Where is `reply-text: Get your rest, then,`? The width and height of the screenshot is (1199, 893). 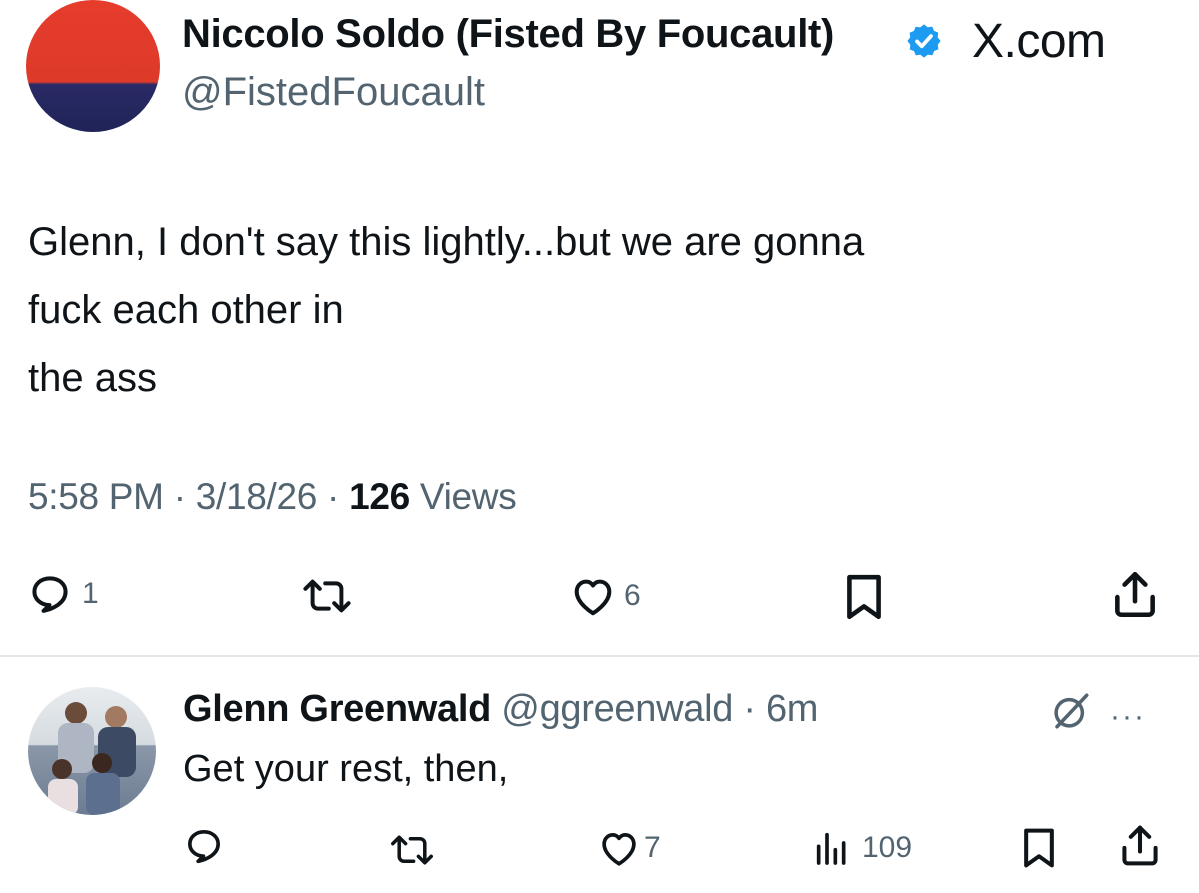
reply-text: Get your rest, then, is located at coordinates (346, 769).